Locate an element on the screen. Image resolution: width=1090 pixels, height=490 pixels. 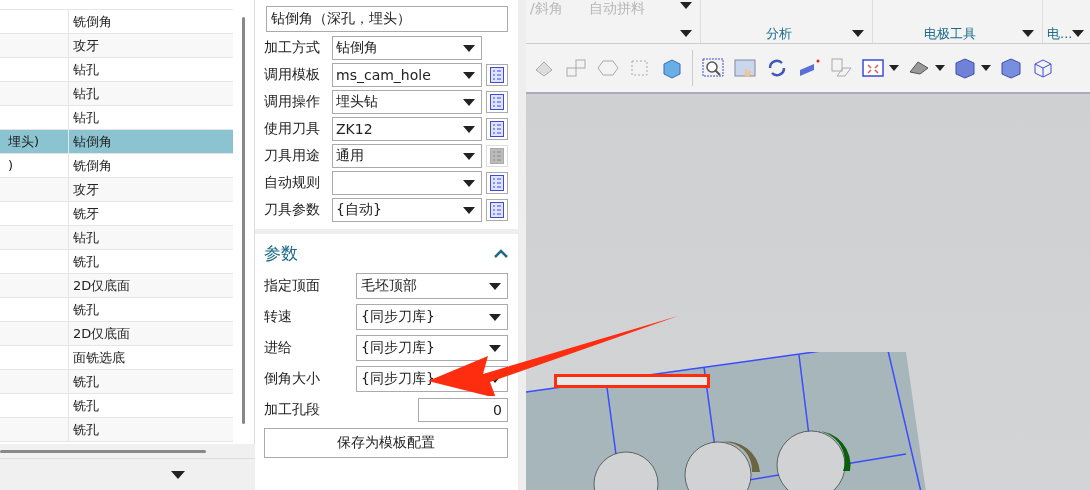
section-title: 参数 is located at coordinates (281, 253).